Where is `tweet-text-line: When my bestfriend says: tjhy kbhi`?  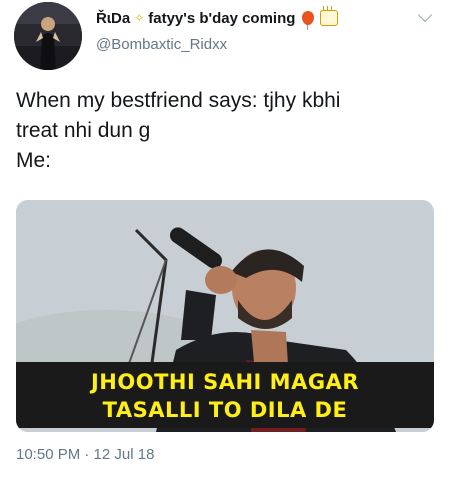
tweet-text-line: When my bestfriend says: tjhy kbhi is located at coordinates (178, 100).